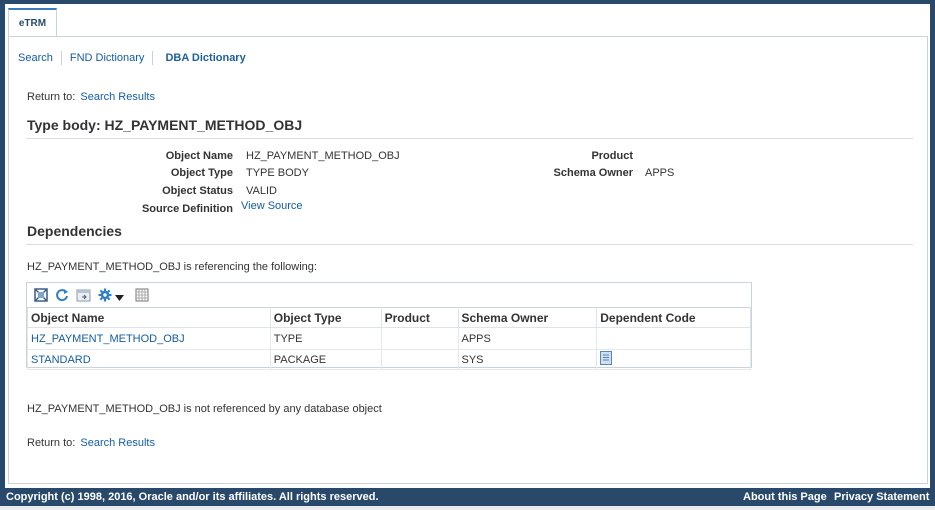 The height and width of the screenshot is (510, 935). Describe the element at coordinates (277, 173) in the screenshot. I see `object-type-value: TYPE BODY` at that location.